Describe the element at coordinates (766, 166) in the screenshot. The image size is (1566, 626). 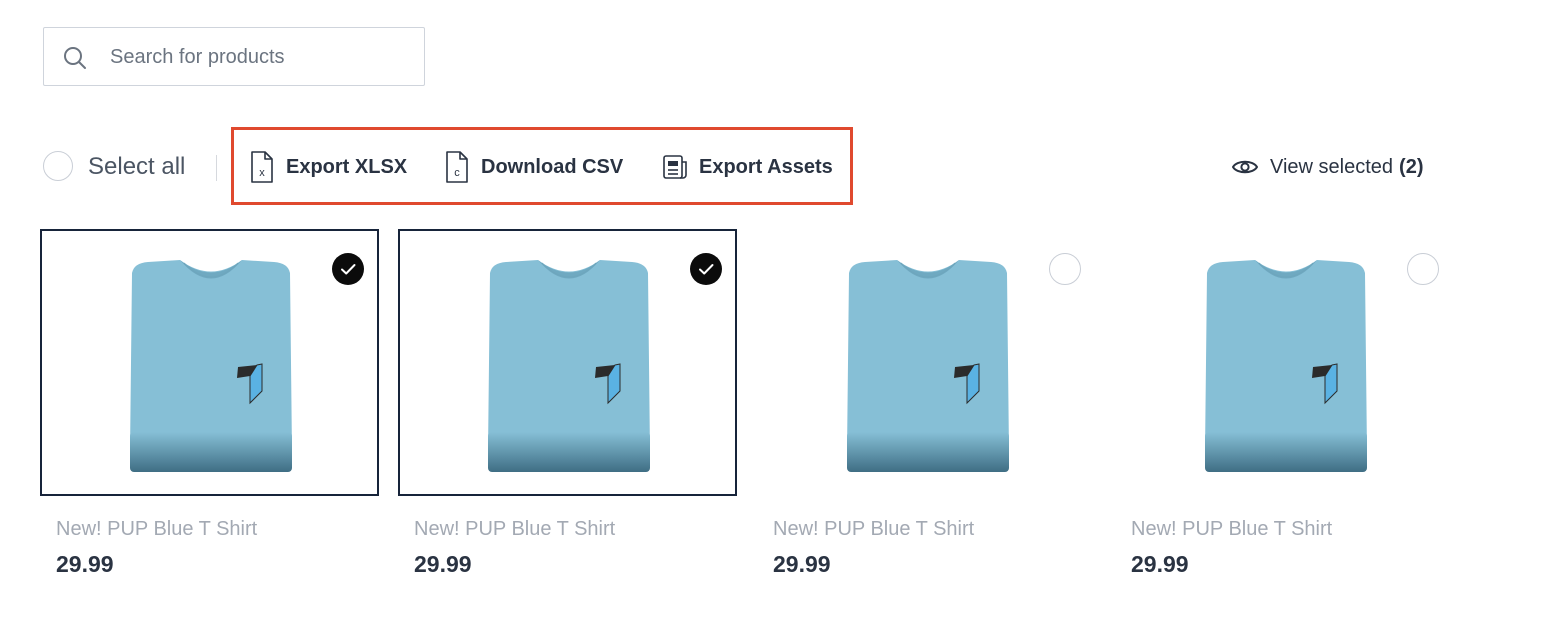
I see `export-assets-label: Export Assets` at that location.